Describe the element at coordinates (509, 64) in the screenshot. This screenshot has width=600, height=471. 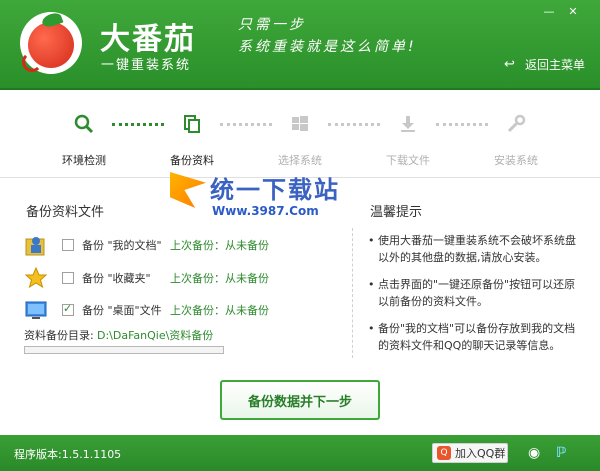
I see `back-arrow-icon: ↩` at that location.